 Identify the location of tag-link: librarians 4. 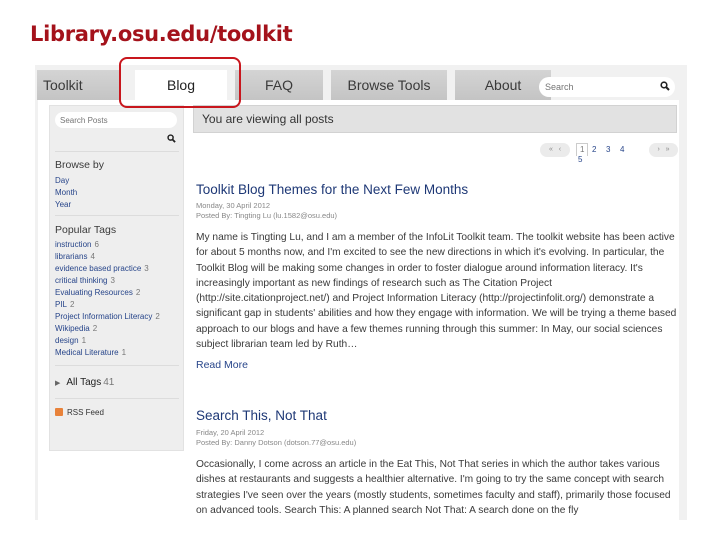
(75, 256).